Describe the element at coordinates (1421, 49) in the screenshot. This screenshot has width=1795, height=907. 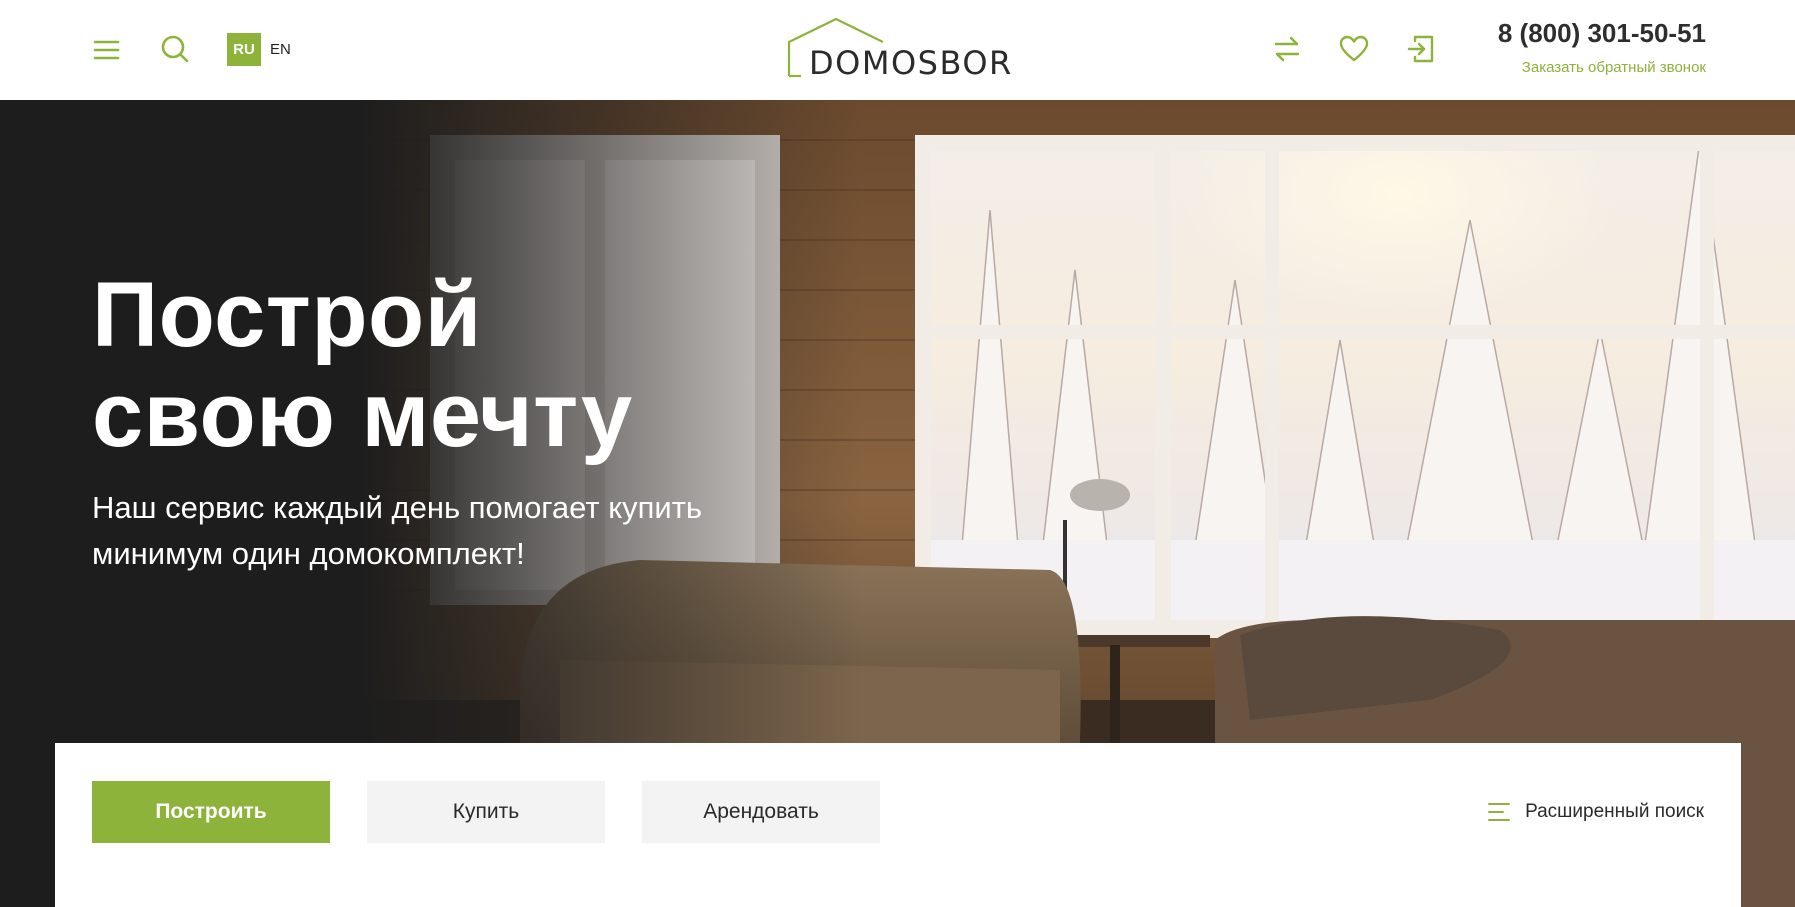
I see `login-icon` at that location.